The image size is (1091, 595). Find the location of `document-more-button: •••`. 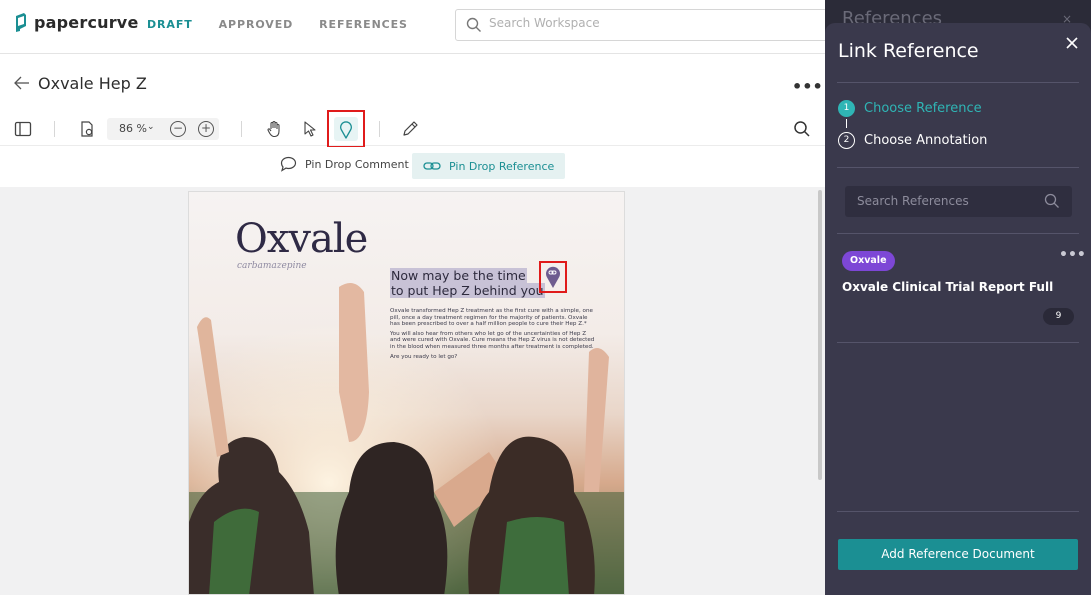

document-more-button: ••• is located at coordinates (807, 86).